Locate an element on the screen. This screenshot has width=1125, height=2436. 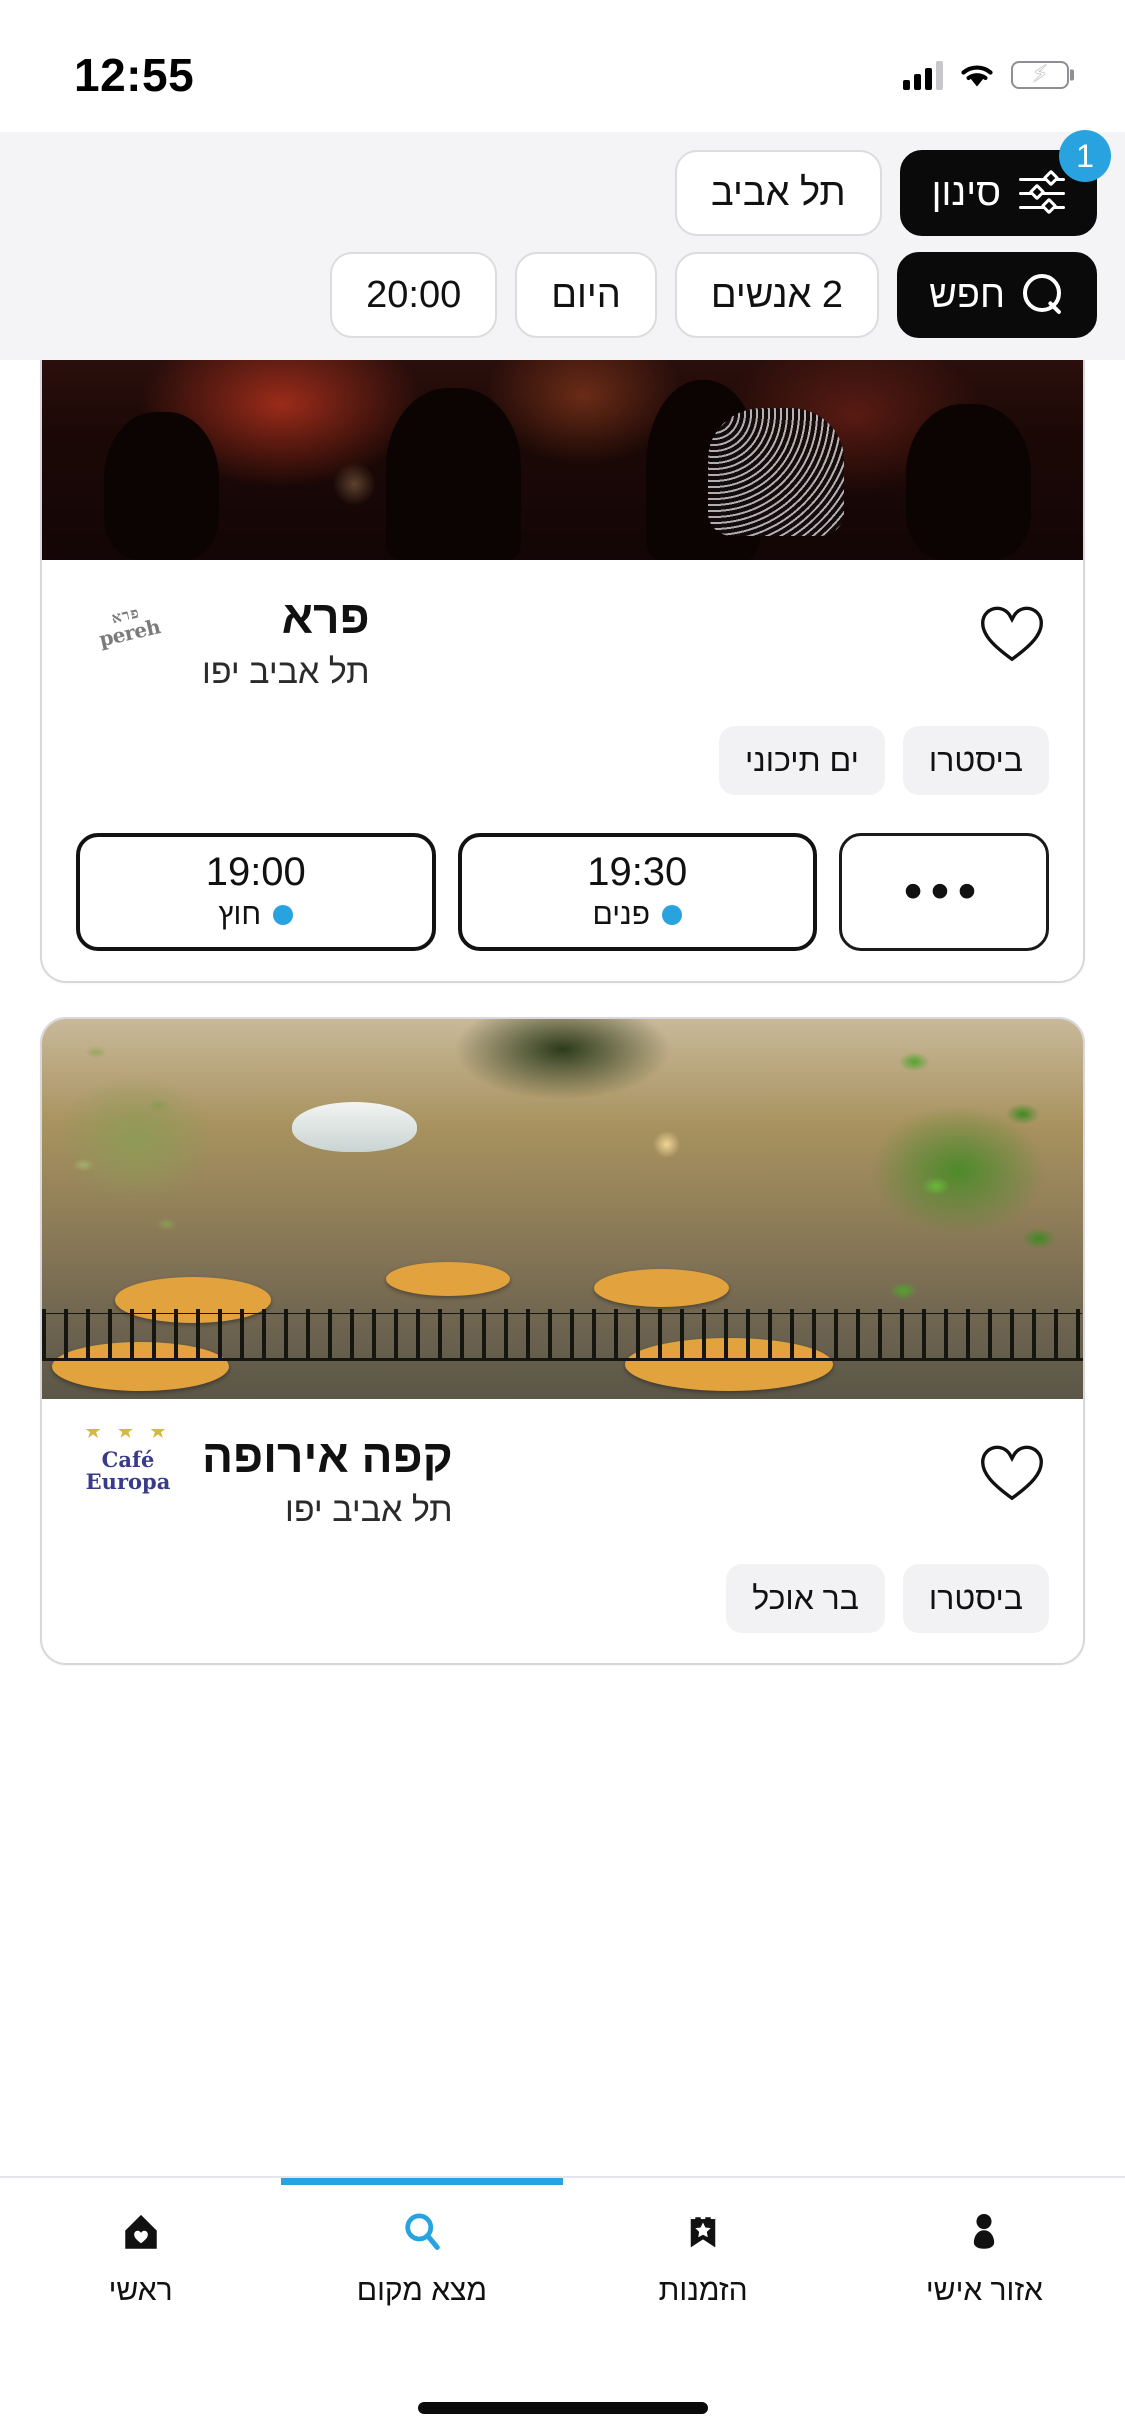
tab-home: ראשי is located at coordinates (140, 2265).